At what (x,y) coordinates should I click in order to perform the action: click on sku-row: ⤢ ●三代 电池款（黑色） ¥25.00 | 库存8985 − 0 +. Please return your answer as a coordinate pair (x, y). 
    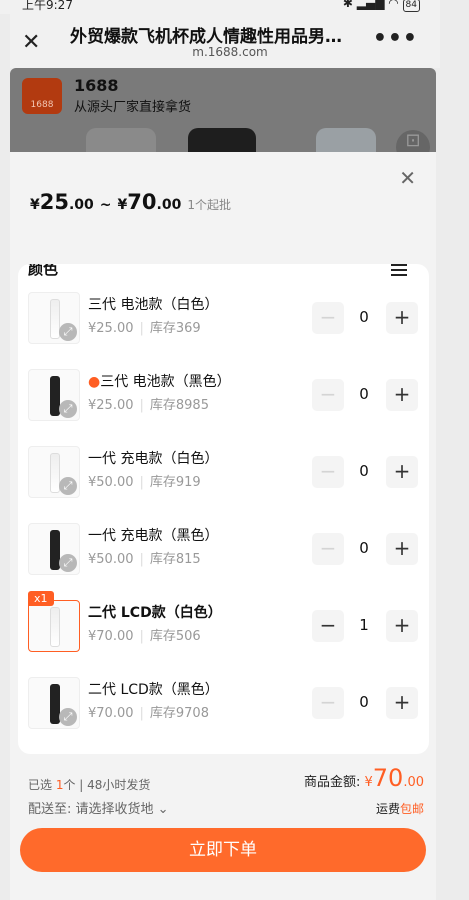
    Looking at the image, I should click on (223, 396).